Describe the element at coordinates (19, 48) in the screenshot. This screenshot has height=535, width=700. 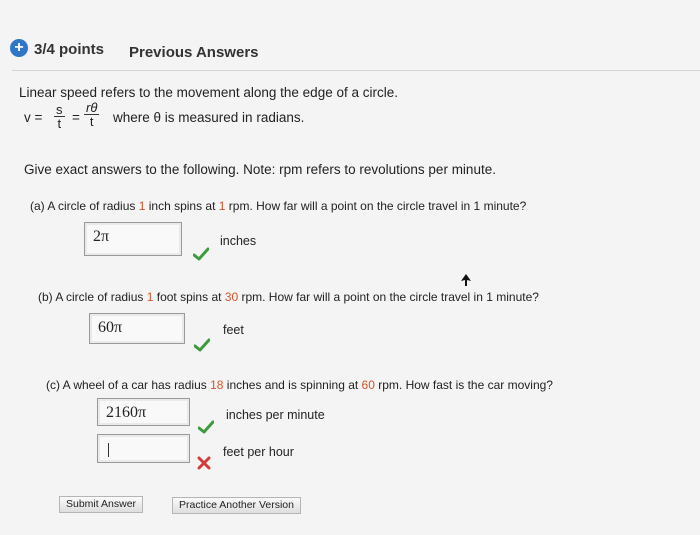
I see `expand-plus-icon: +` at that location.